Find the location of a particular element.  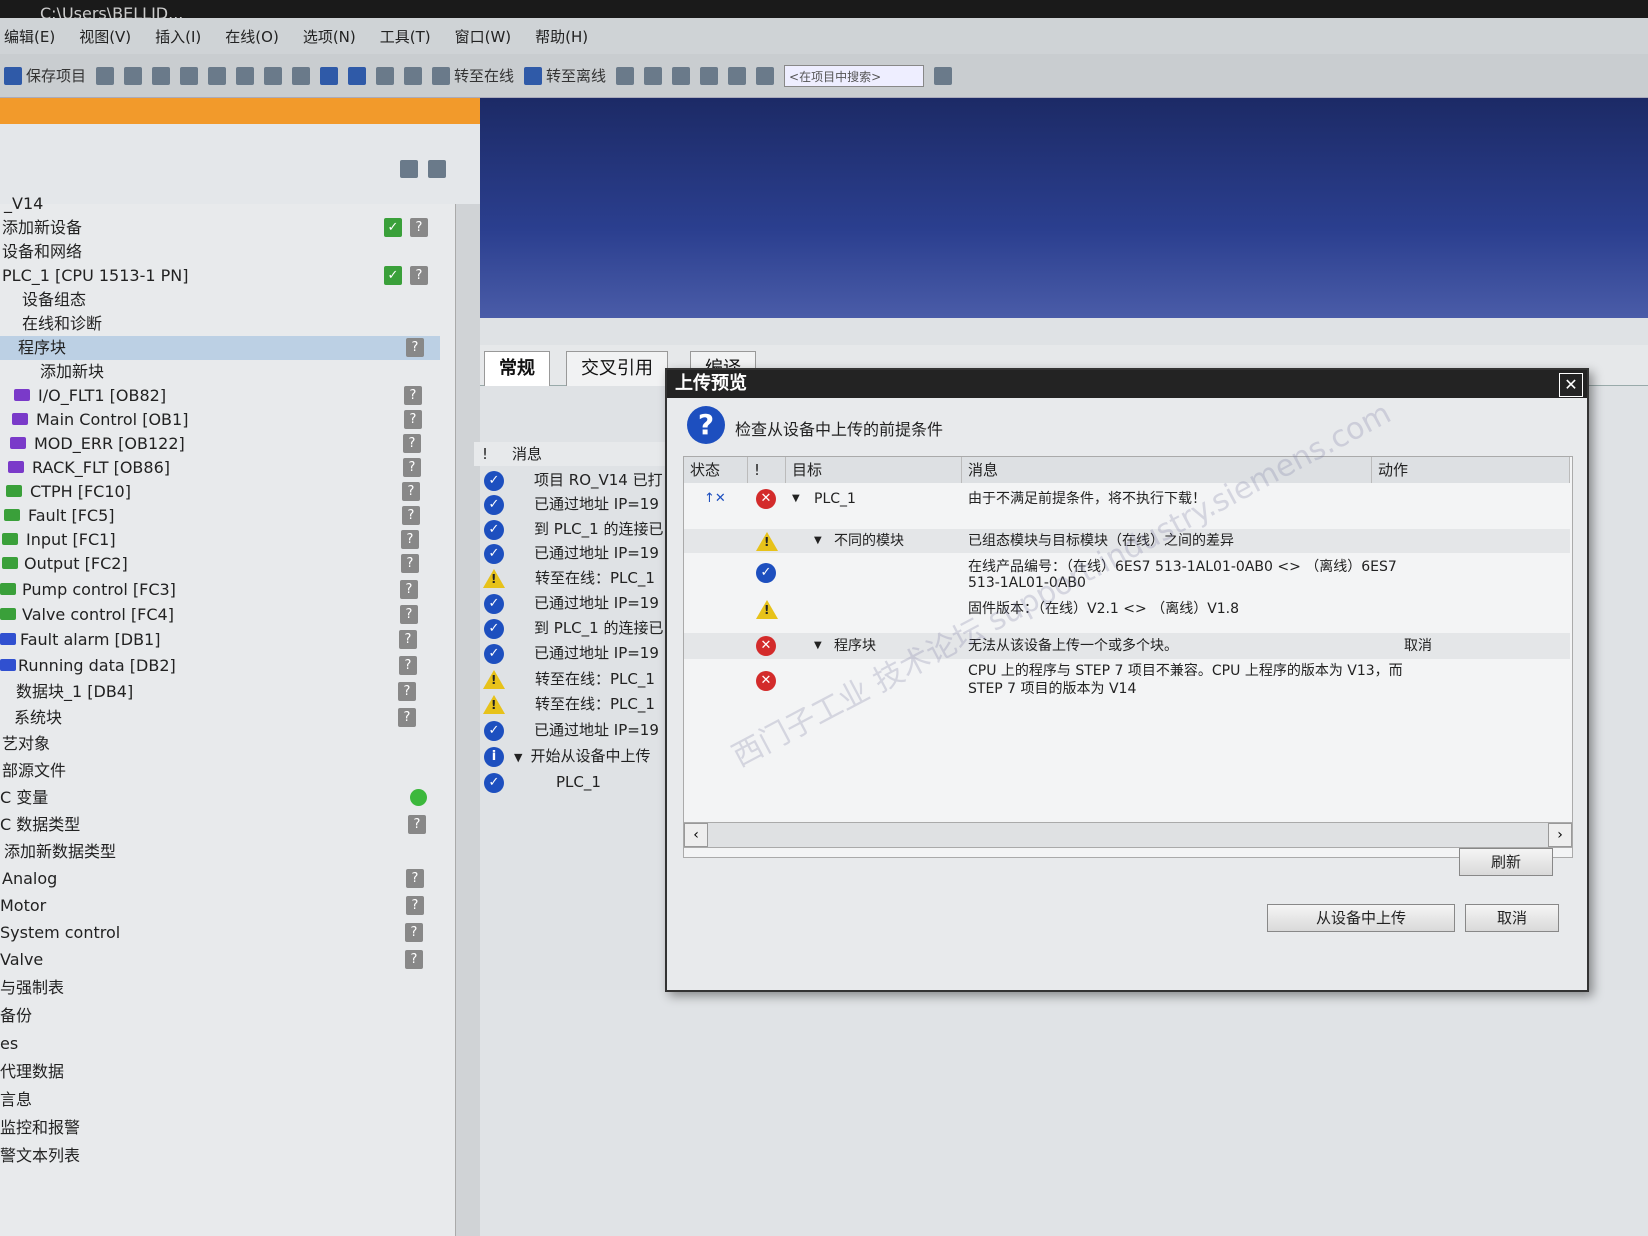

delete-icon is located at coordinates (217, 75).